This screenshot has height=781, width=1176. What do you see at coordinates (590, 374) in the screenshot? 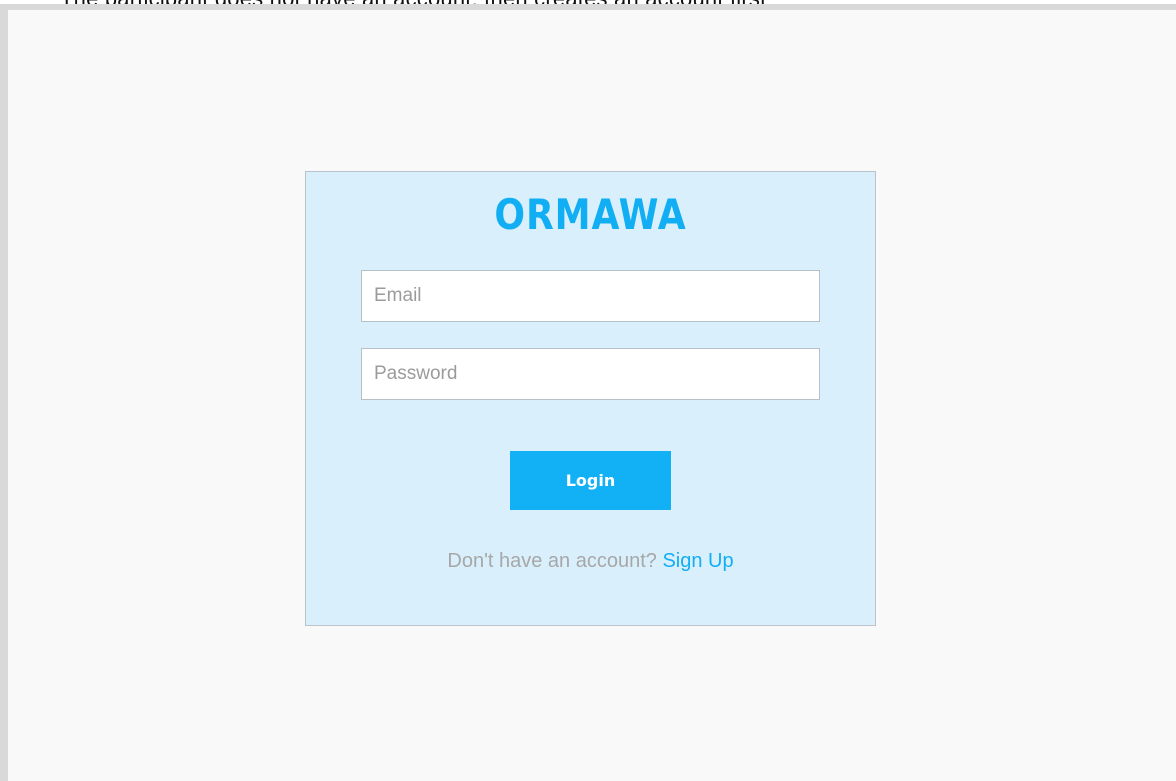
I see `password-field` at bounding box center [590, 374].